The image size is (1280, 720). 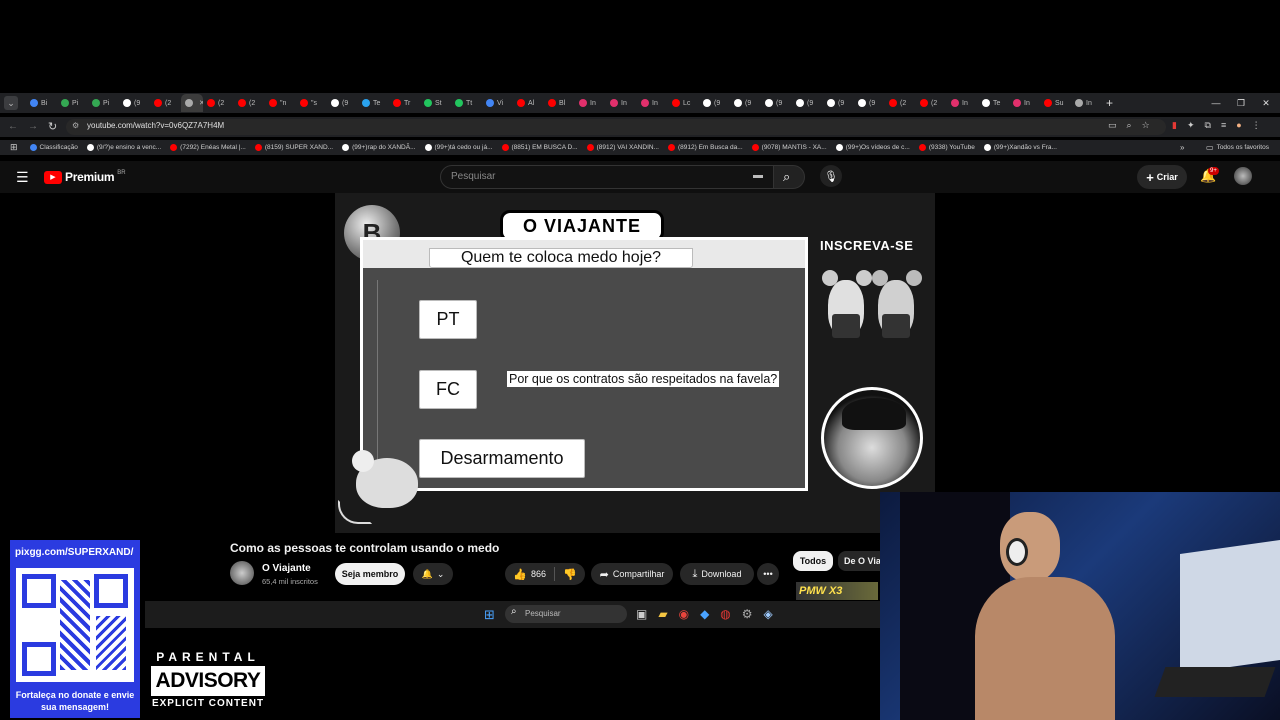 I want to click on recommended-thumbnail: PMW X3, so click(x=837, y=591).